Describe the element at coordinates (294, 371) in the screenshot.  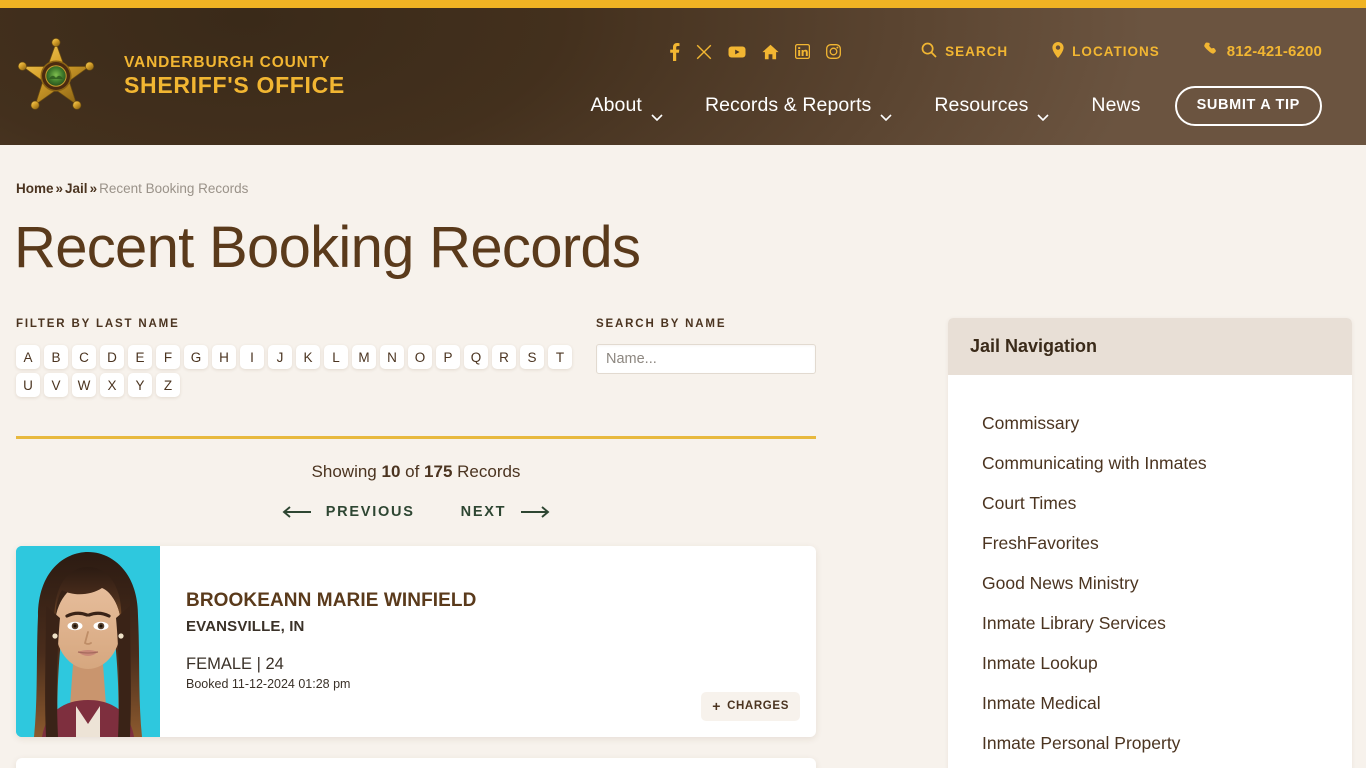
I see `letter-filter-grid: A B C D E F G H I J K L M N O P Q R S T` at that location.